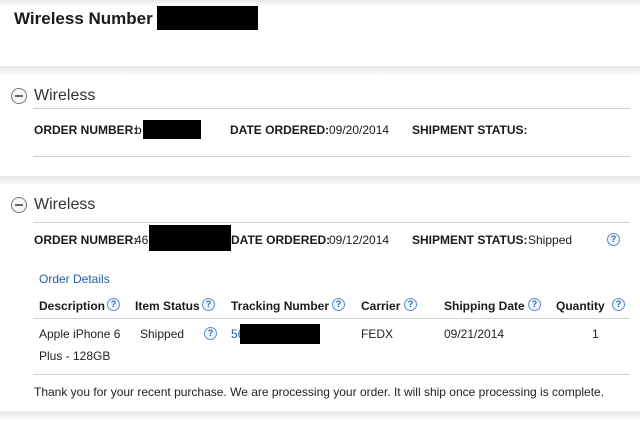 The width and height of the screenshot is (640, 421). What do you see at coordinates (331, 156) in the screenshot?
I see `order-divider` at bounding box center [331, 156].